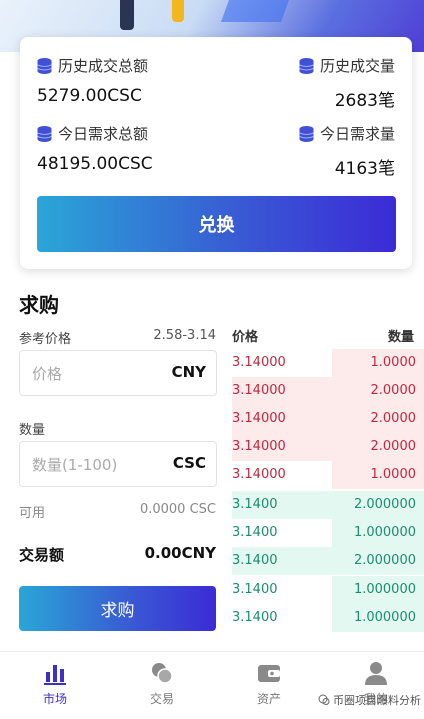 The width and height of the screenshot is (424, 719). Describe the element at coordinates (92, 465) in the screenshot. I see `qty-input` at that location.